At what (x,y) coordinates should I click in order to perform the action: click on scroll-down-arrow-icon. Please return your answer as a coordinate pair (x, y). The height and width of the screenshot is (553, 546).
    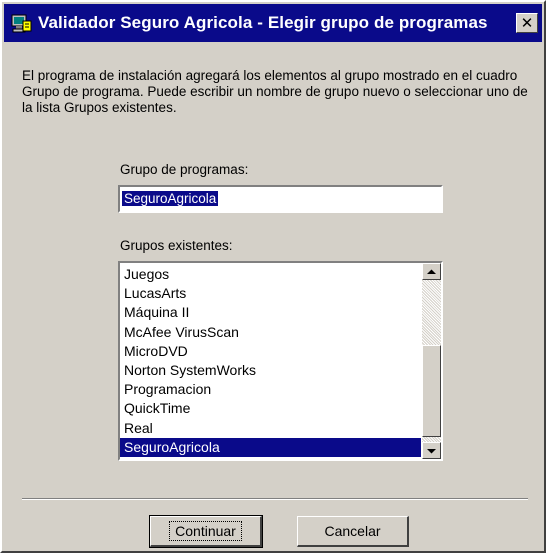
    Looking at the image, I should click on (431, 450).